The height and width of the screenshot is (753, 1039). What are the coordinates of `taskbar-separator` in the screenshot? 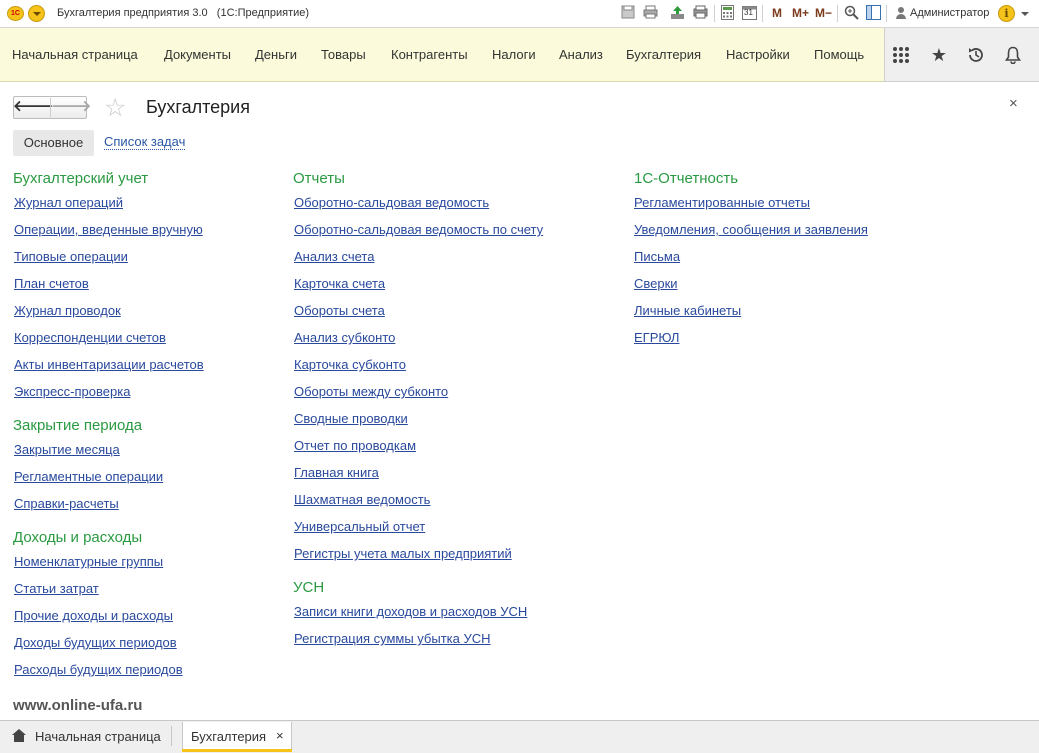 It's located at (171, 736).